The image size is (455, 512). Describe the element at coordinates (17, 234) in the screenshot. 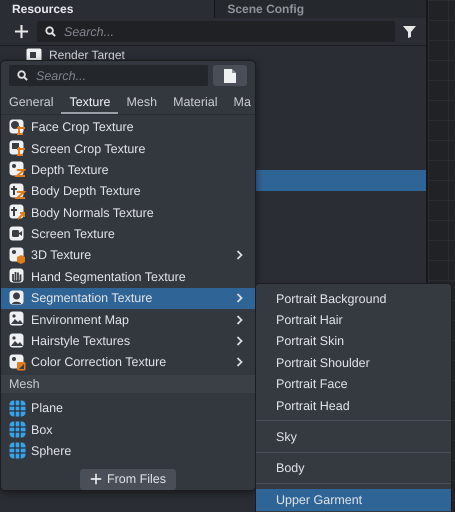

I see `camera-icon` at that location.